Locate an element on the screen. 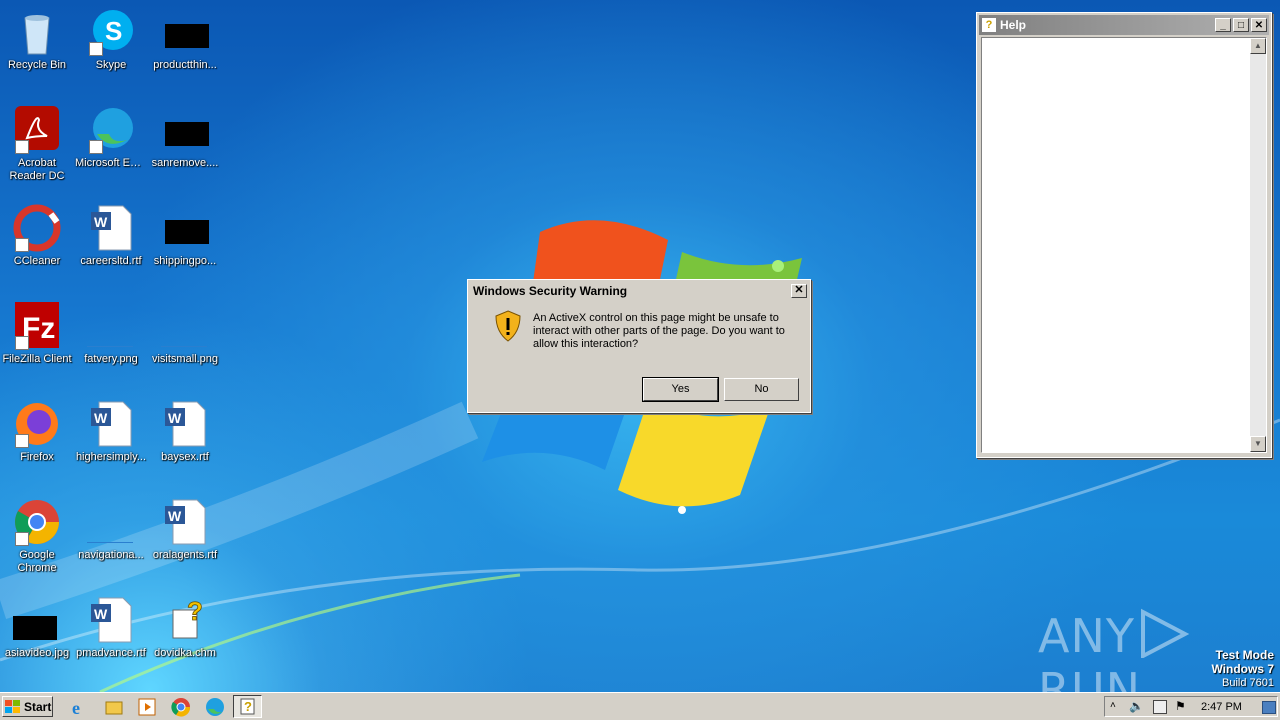 Image resolution: width=1280 pixels, height=722 pixels. desktop-icon-label: dovidka.chm is located at coordinates (185, 653).